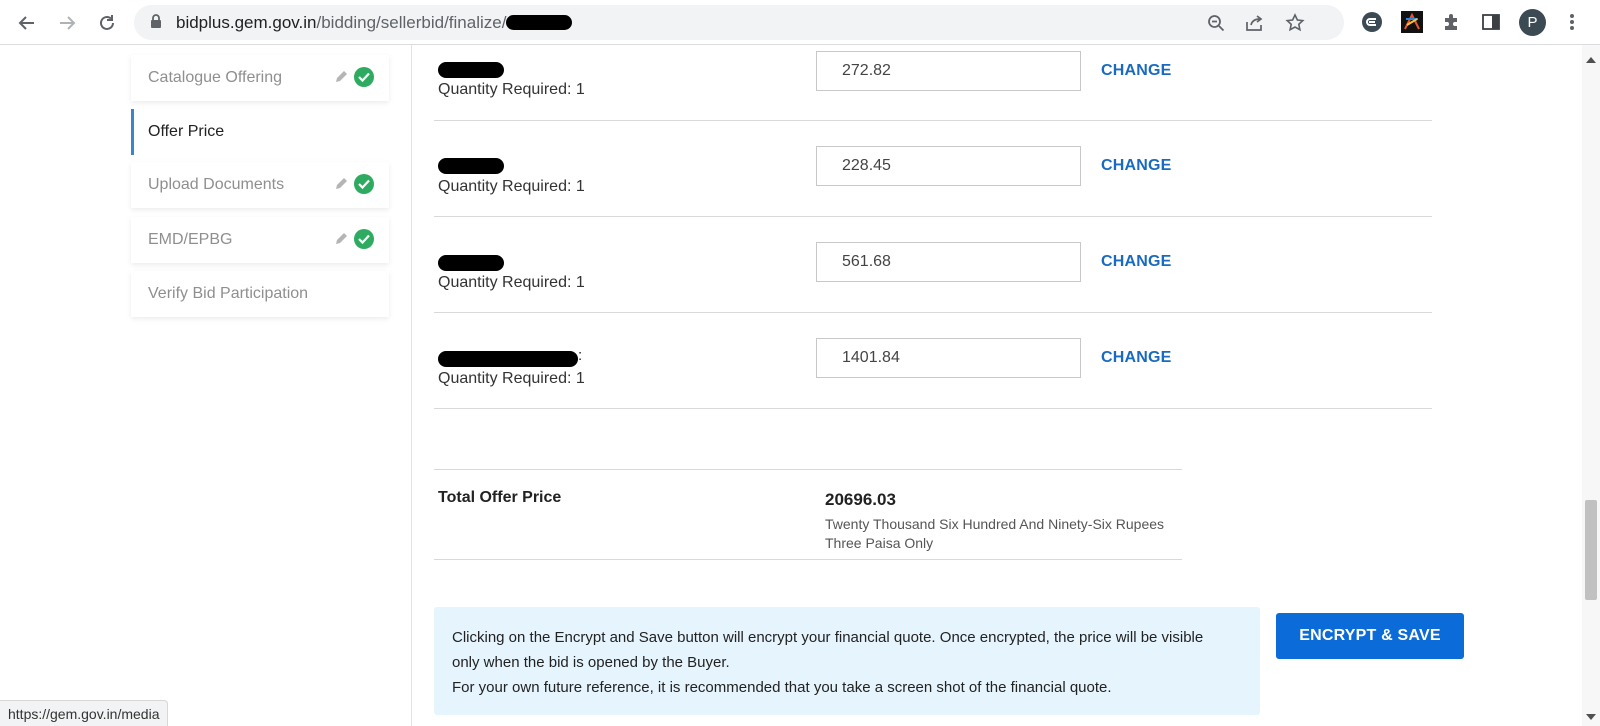  What do you see at coordinates (860, 499) in the screenshot?
I see `total-offer-price-value: 20696.03` at bounding box center [860, 499].